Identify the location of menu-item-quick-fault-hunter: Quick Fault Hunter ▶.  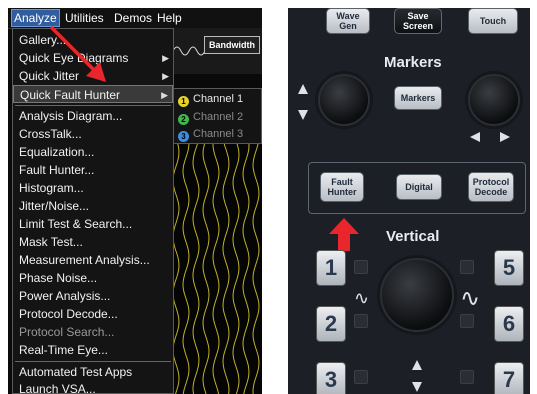
(93, 94).